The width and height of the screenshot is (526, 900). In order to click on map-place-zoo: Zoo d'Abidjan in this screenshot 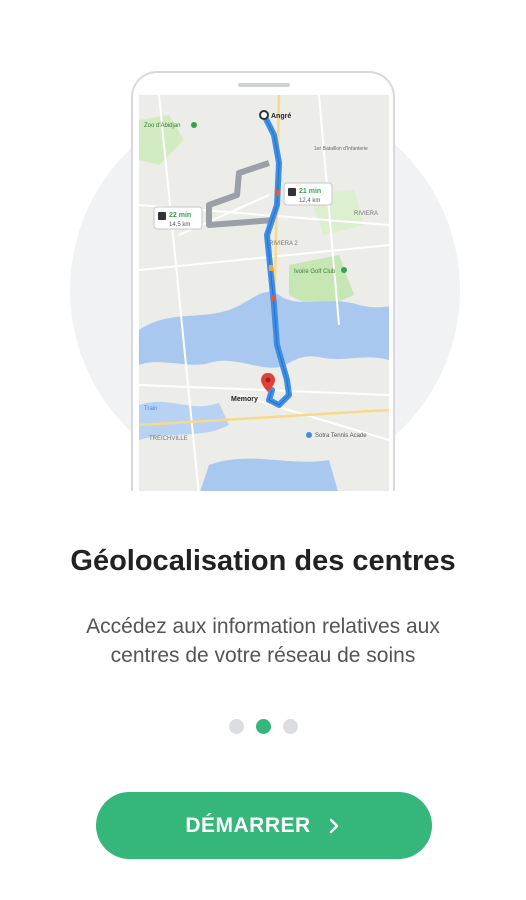, I will do `click(162, 126)`.